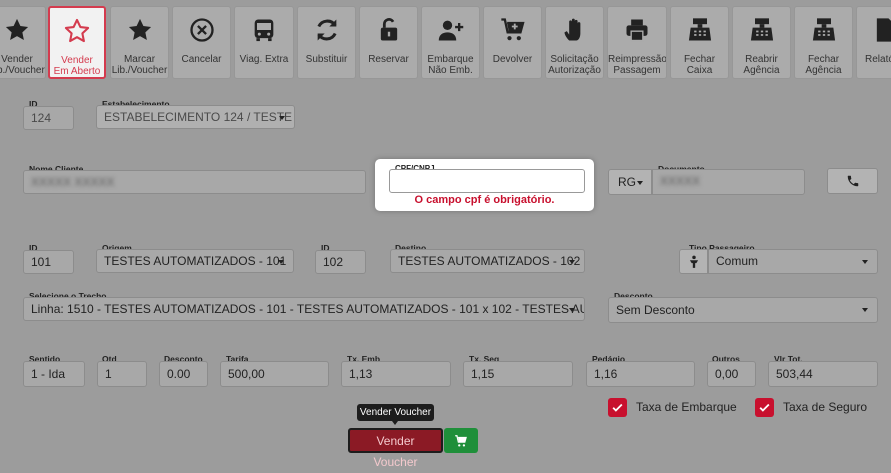  What do you see at coordinates (627, 182) in the screenshot?
I see `rg-label: RG` at bounding box center [627, 182].